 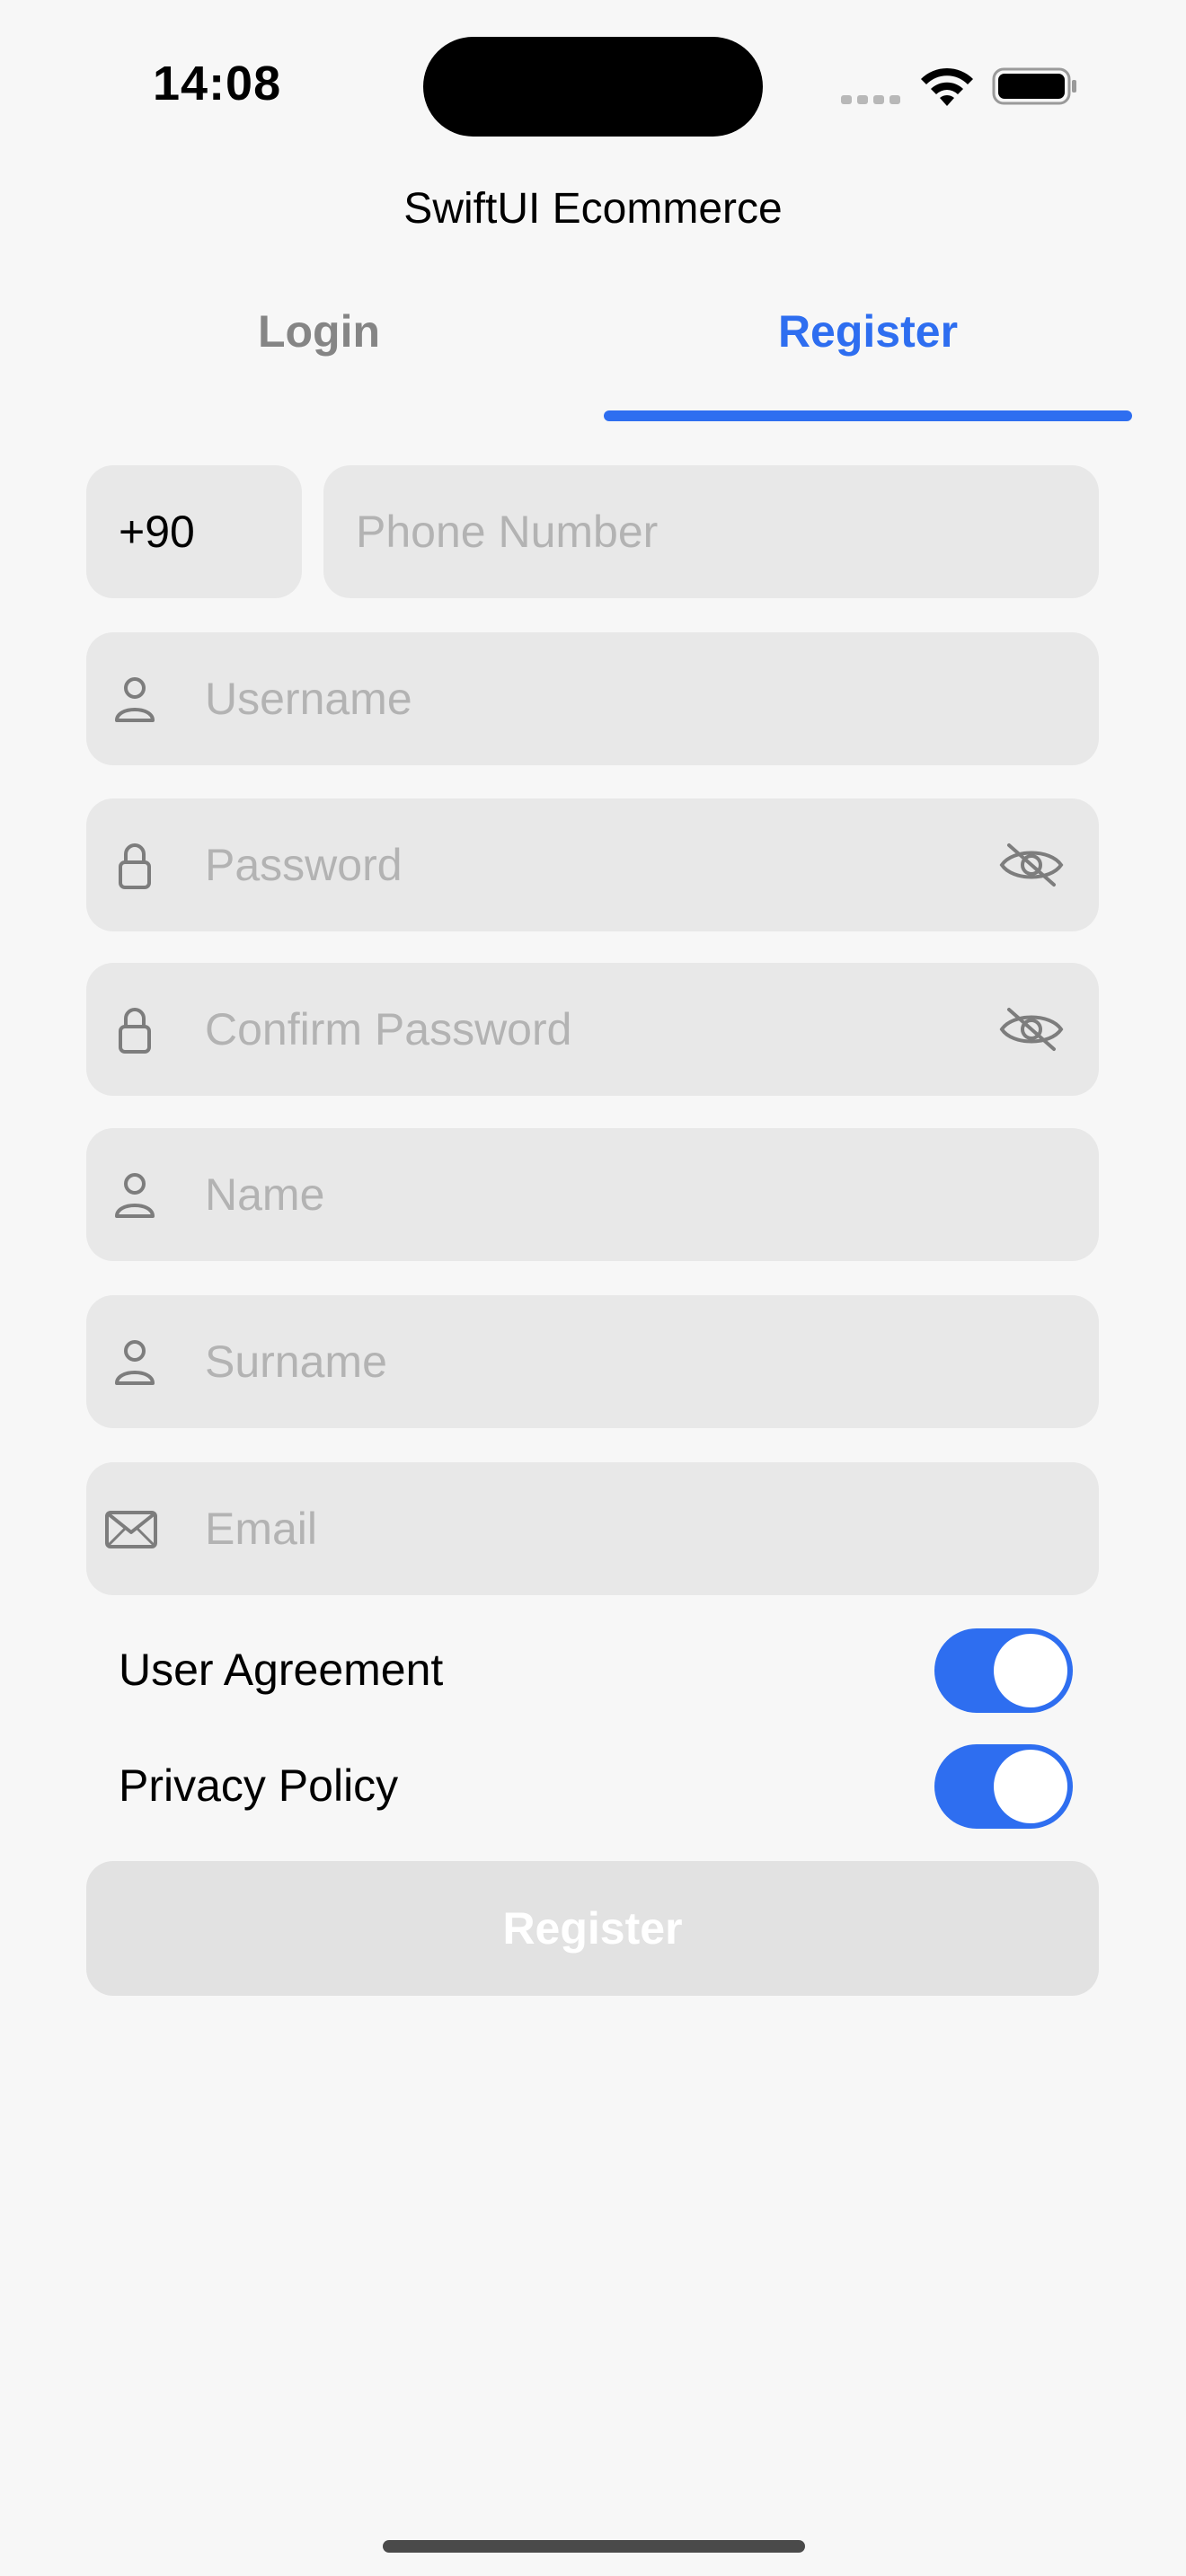 What do you see at coordinates (593, 209) in the screenshot?
I see `page-title: SwiftUI Ecommerce` at bounding box center [593, 209].